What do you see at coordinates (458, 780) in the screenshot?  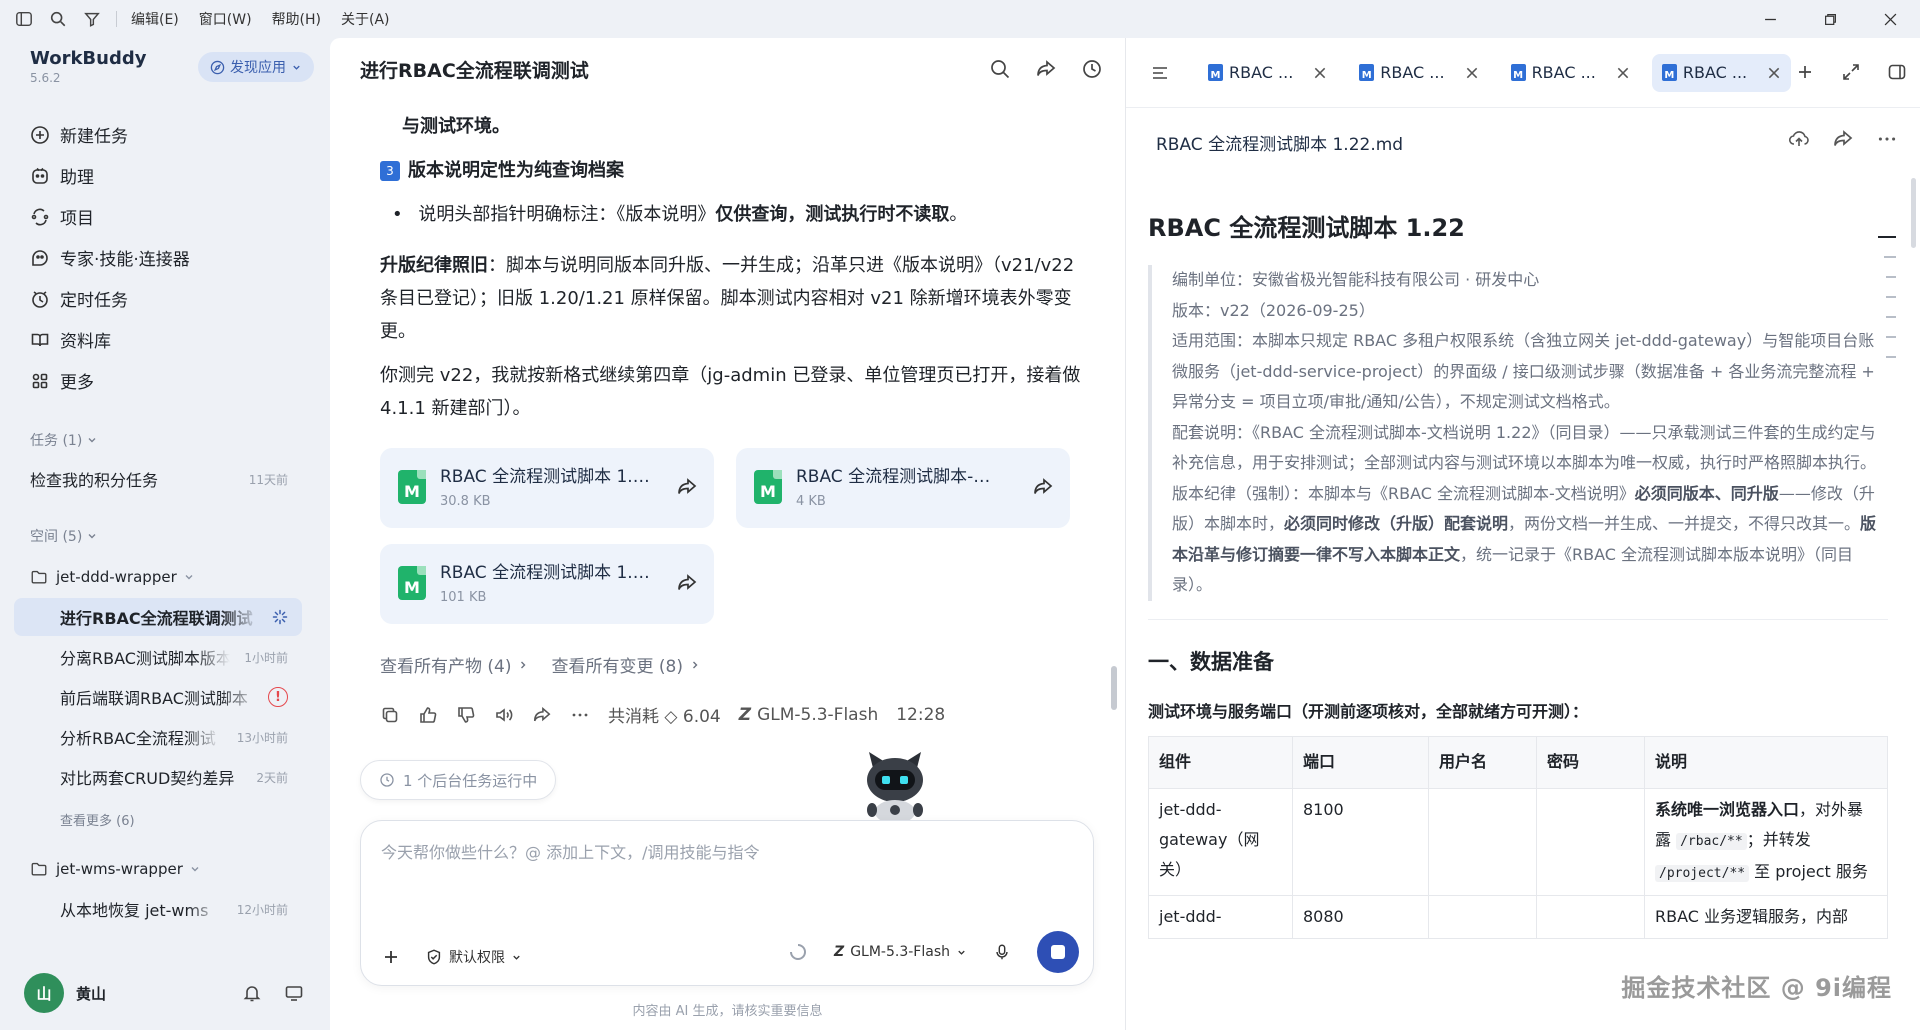 I see `background-task-pill: 1 个后台任务运行中` at bounding box center [458, 780].